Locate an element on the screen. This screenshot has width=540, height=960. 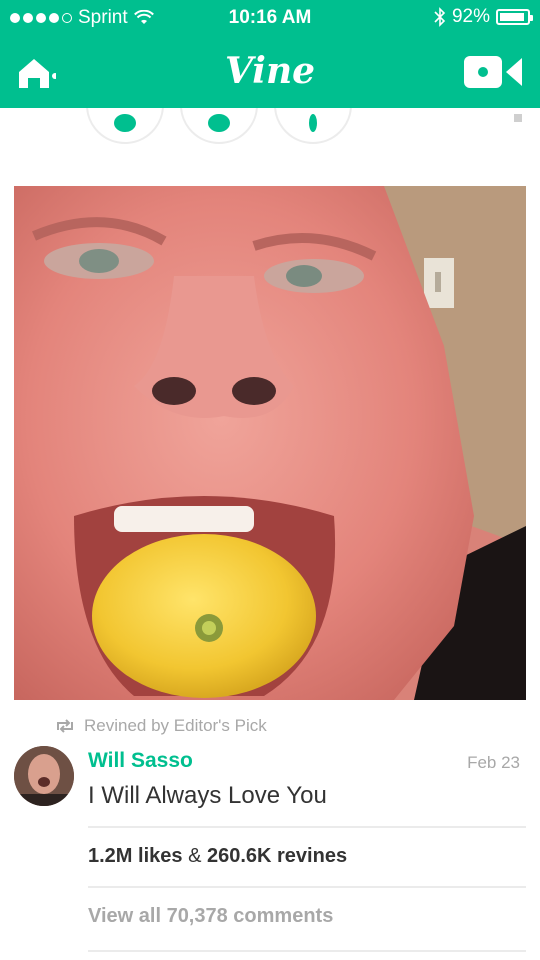
share-message-button is located at coordinates (219, 126).